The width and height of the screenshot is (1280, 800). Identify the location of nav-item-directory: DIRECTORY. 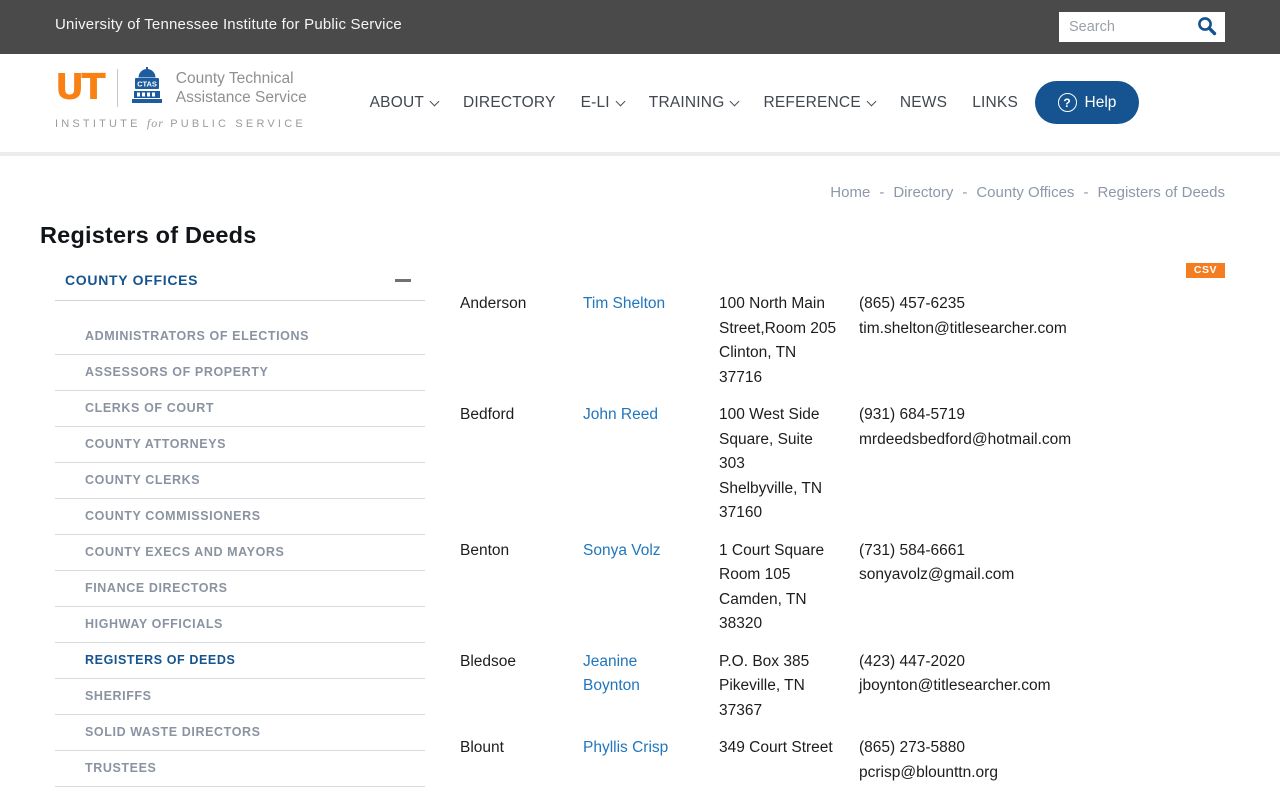
(509, 103).